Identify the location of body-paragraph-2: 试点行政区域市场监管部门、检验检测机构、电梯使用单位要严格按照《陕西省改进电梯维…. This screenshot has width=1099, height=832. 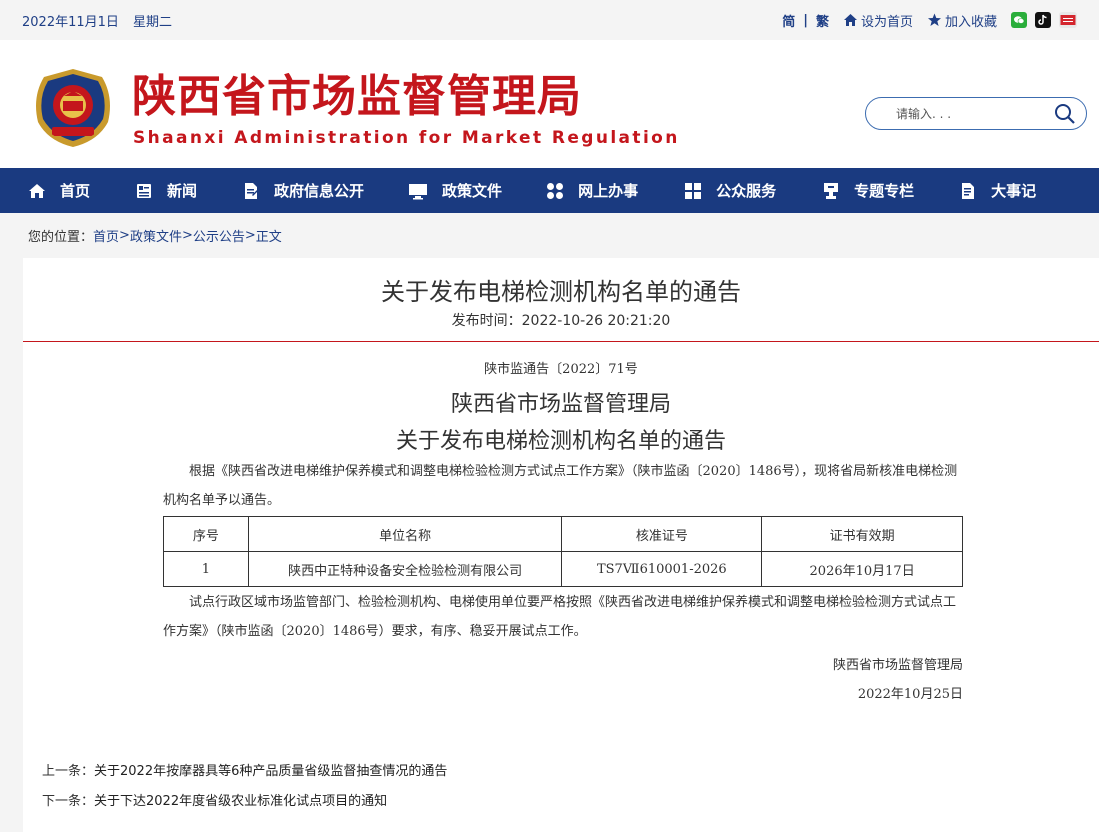
(560, 617).